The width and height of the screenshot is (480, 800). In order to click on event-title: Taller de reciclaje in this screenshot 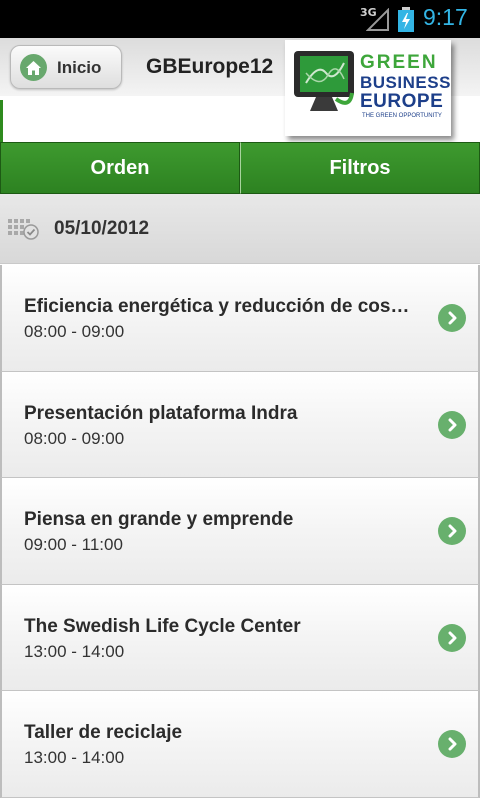, I will do `click(103, 732)`.